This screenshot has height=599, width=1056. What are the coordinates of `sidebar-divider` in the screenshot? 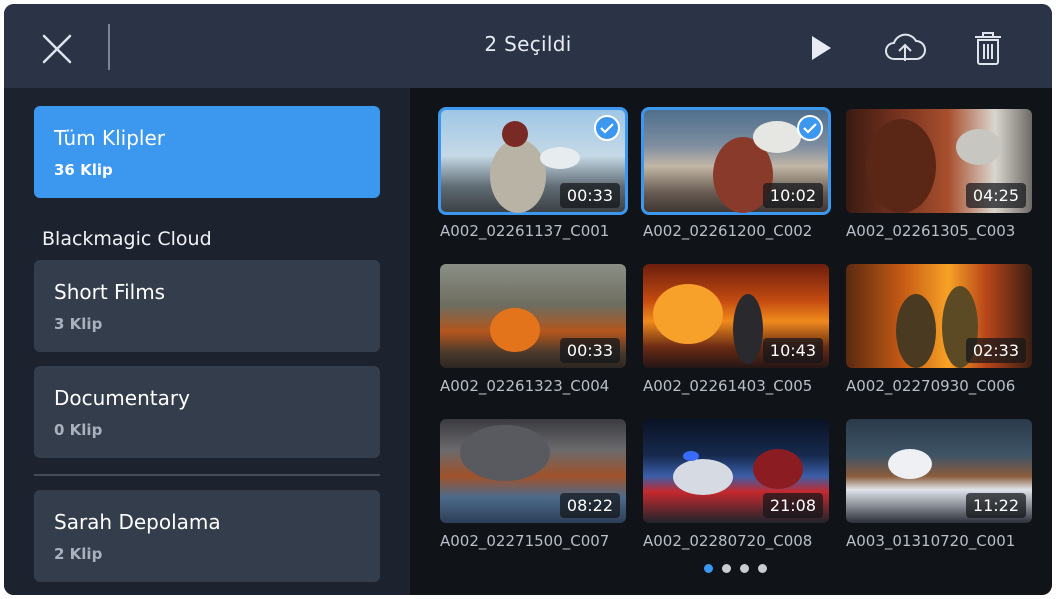 It's located at (207, 475).